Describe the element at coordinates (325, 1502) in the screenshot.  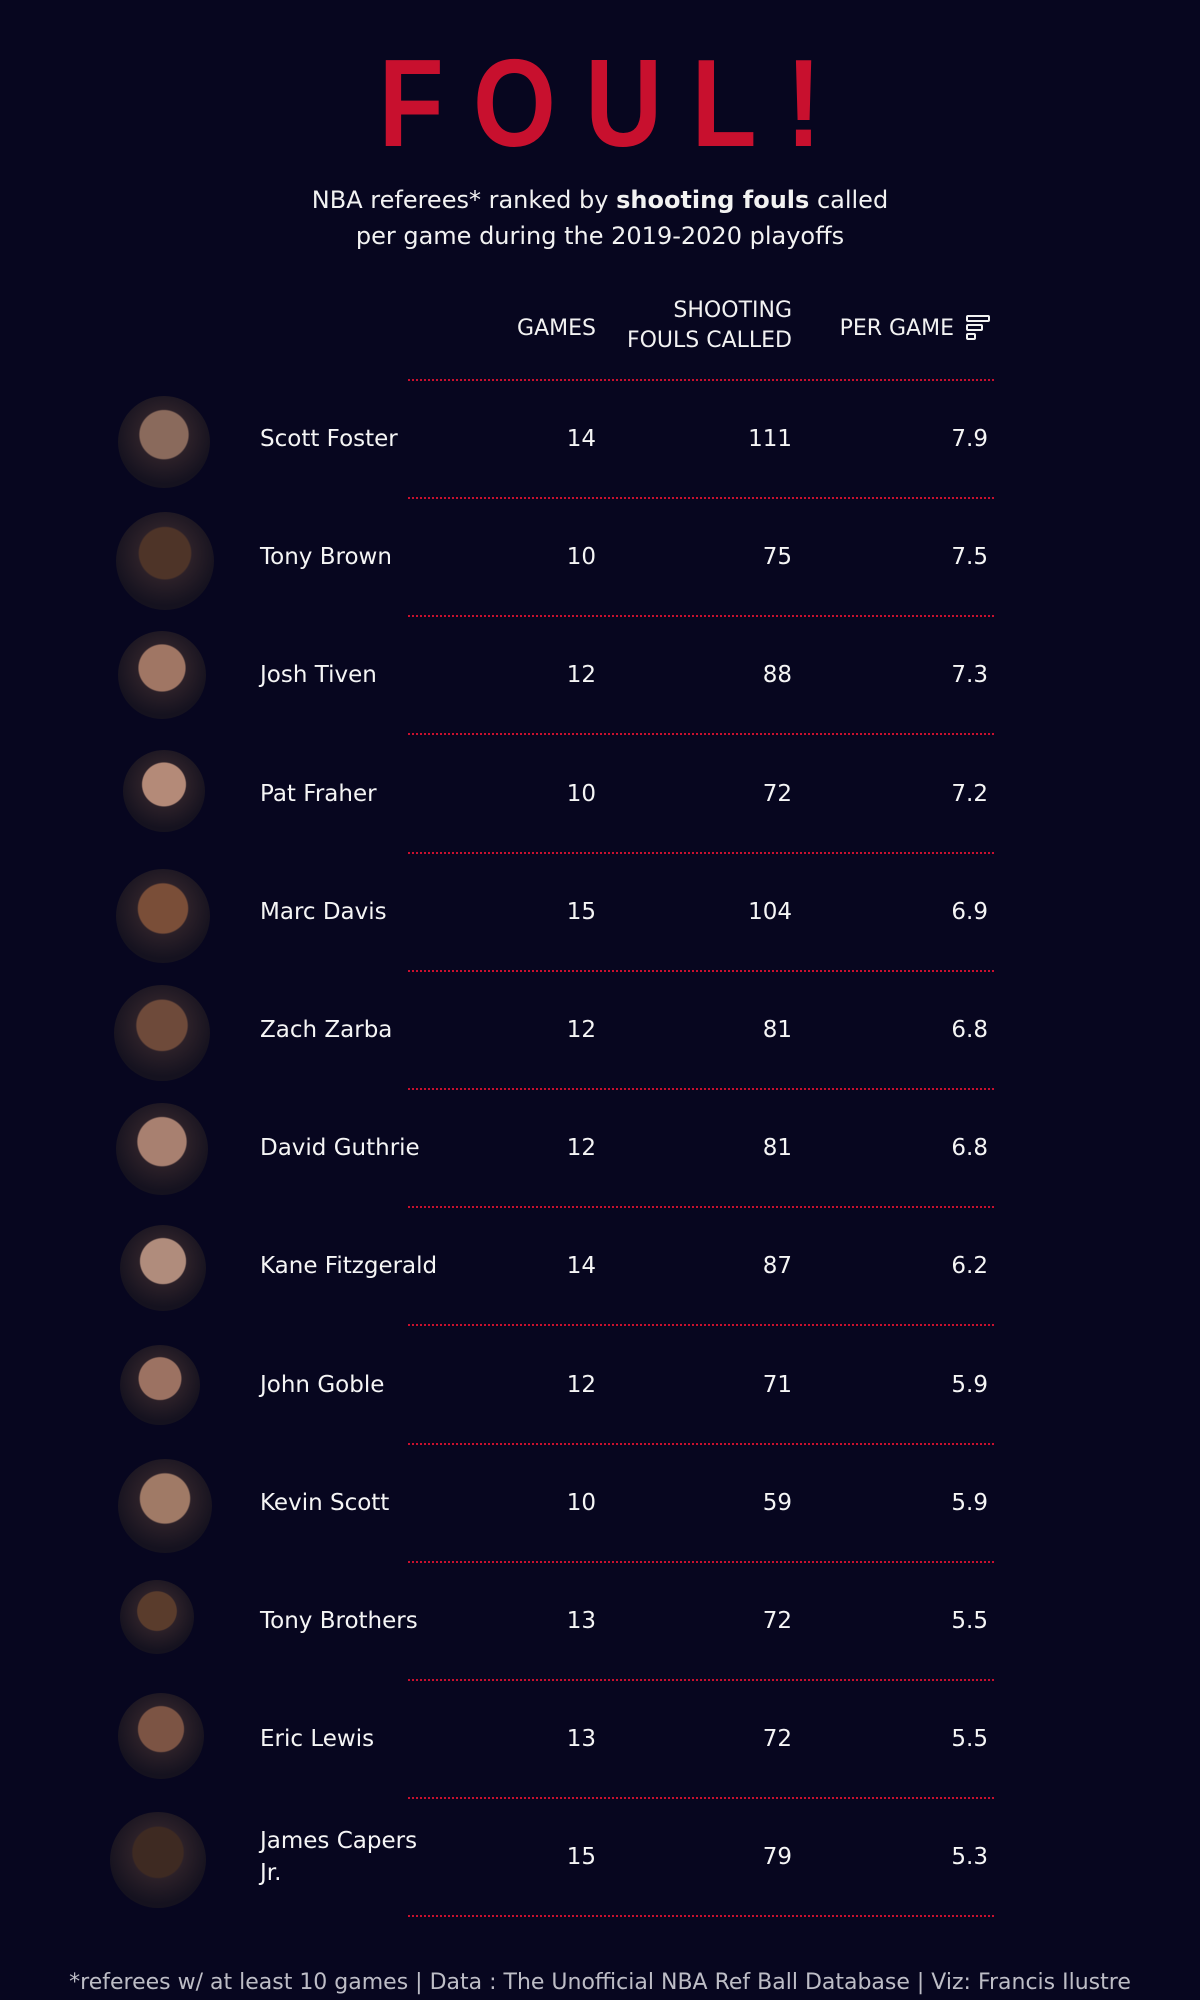
I see `referee-name: Kevin Scott` at that location.